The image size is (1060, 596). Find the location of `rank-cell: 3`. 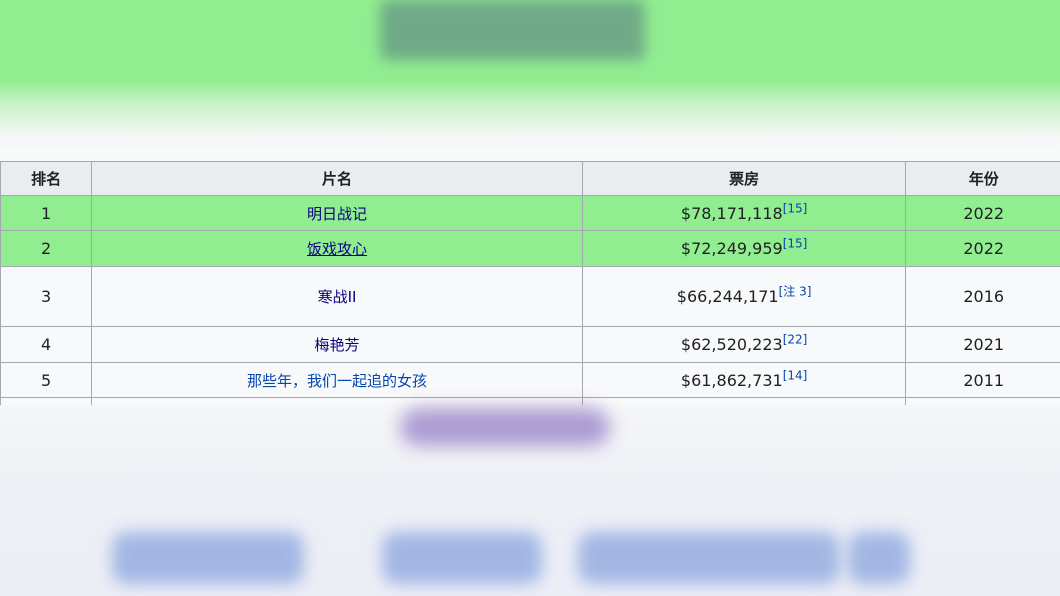

rank-cell: 3 is located at coordinates (46, 296).